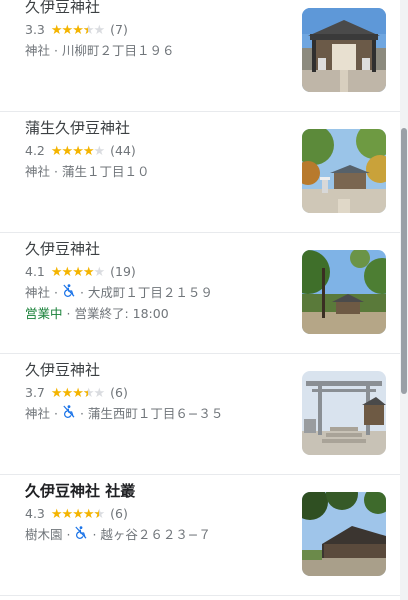 The width and height of the screenshot is (408, 600). I want to click on place-name: 久伊豆神社 社叢, so click(160, 491).